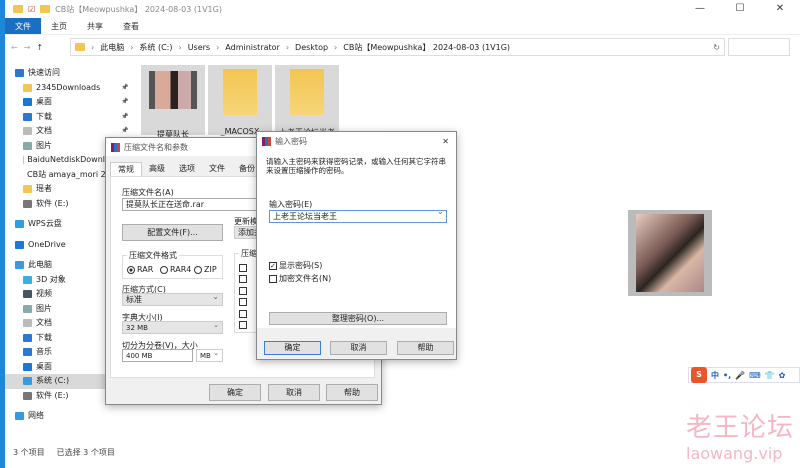 Image resolution: width=800 pixels, height=468 pixels. I want to click on new-folder-icon, so click(45, 9).